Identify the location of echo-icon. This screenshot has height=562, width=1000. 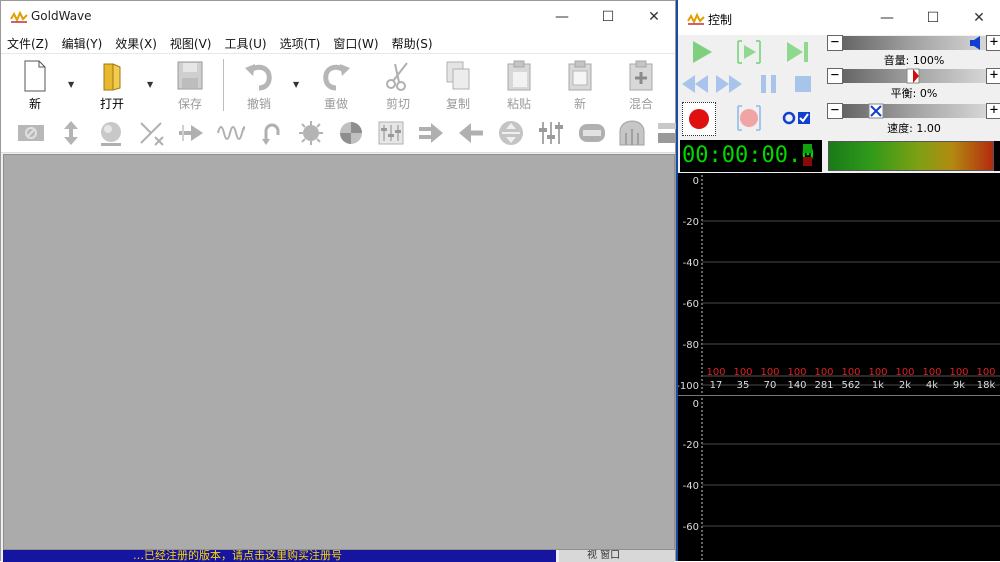
(311, 133).